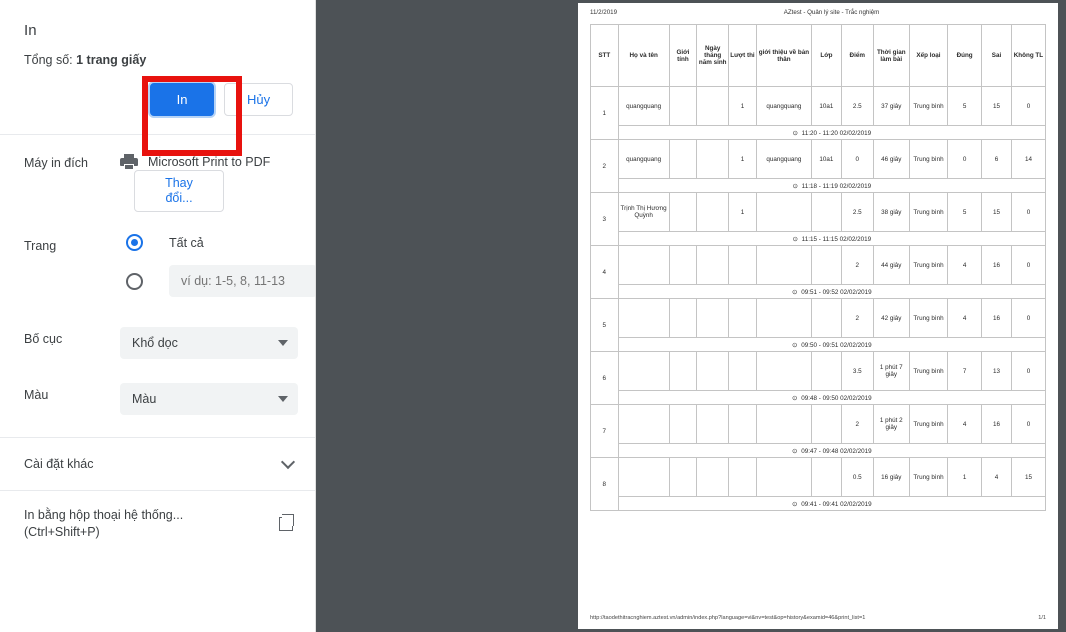 The height and width of the screenshot is (632, 1066). What do you see at coordinates (604, 272) in the screenshot?
I see `table-cell-stt: 4` at bounding box center [604, 272].